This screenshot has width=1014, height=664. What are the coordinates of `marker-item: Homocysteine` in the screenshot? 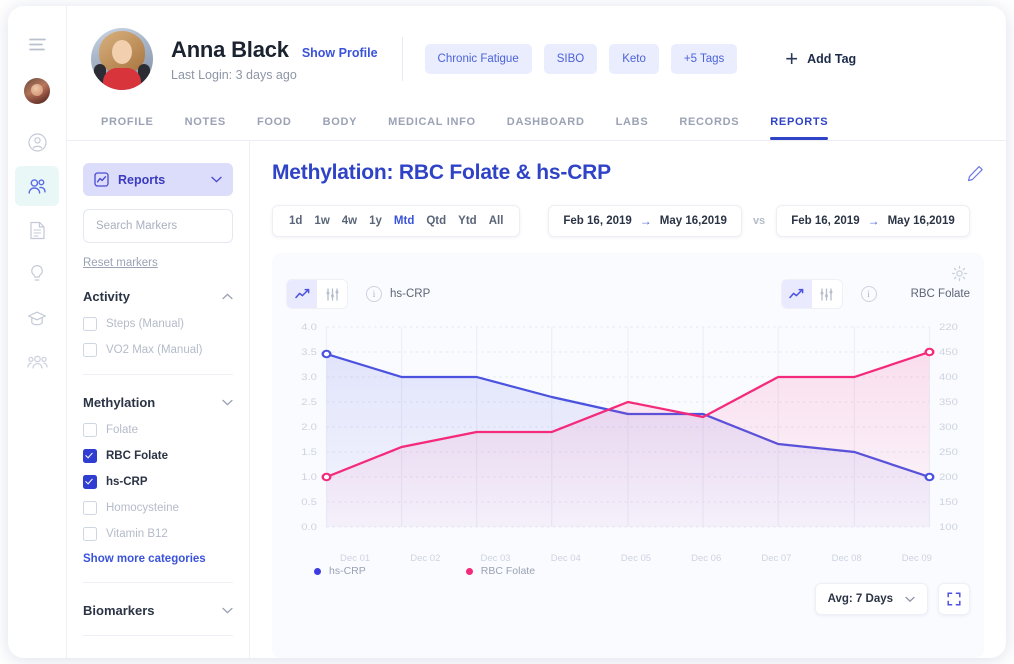 It's located at (158, 508).